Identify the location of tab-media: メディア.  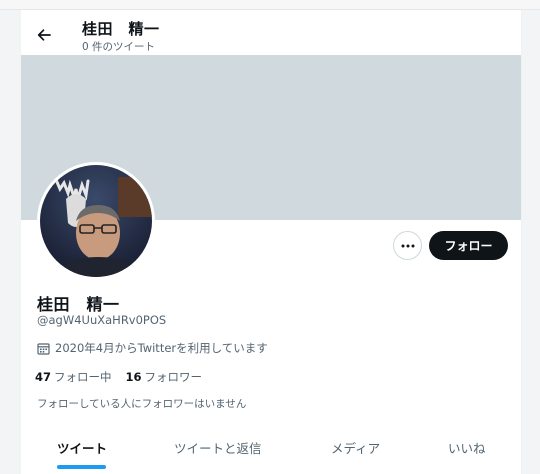
(355, 447).